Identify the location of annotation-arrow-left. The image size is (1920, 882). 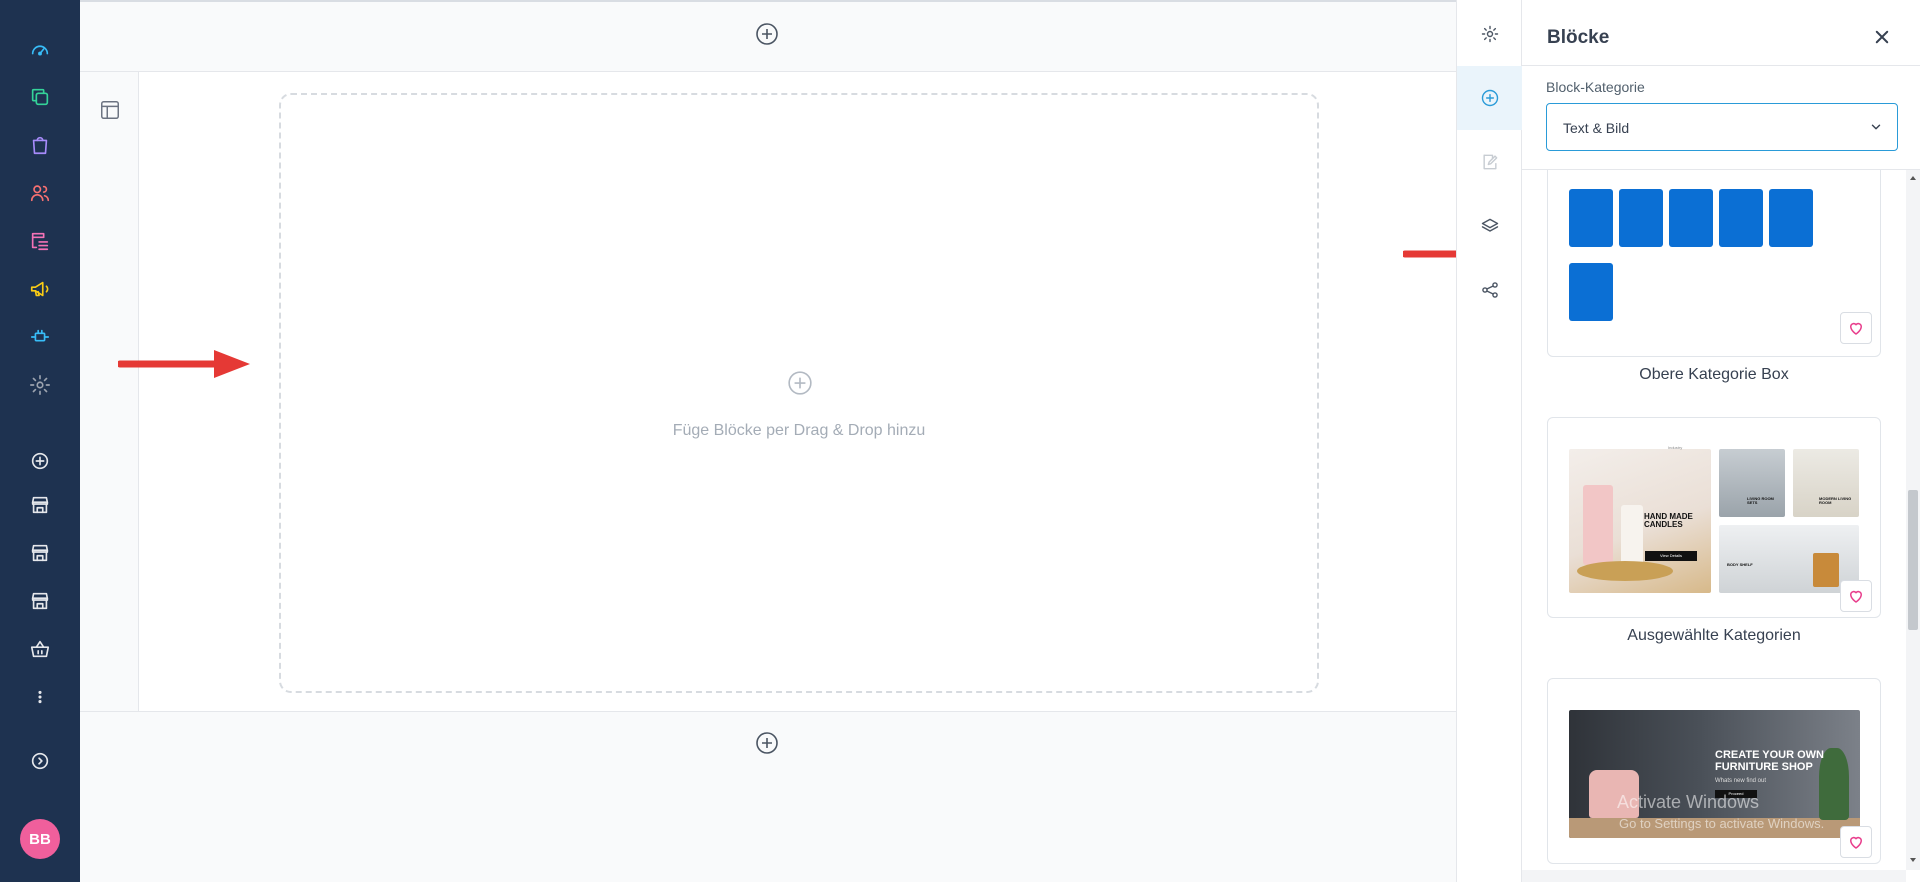
(184, 364).